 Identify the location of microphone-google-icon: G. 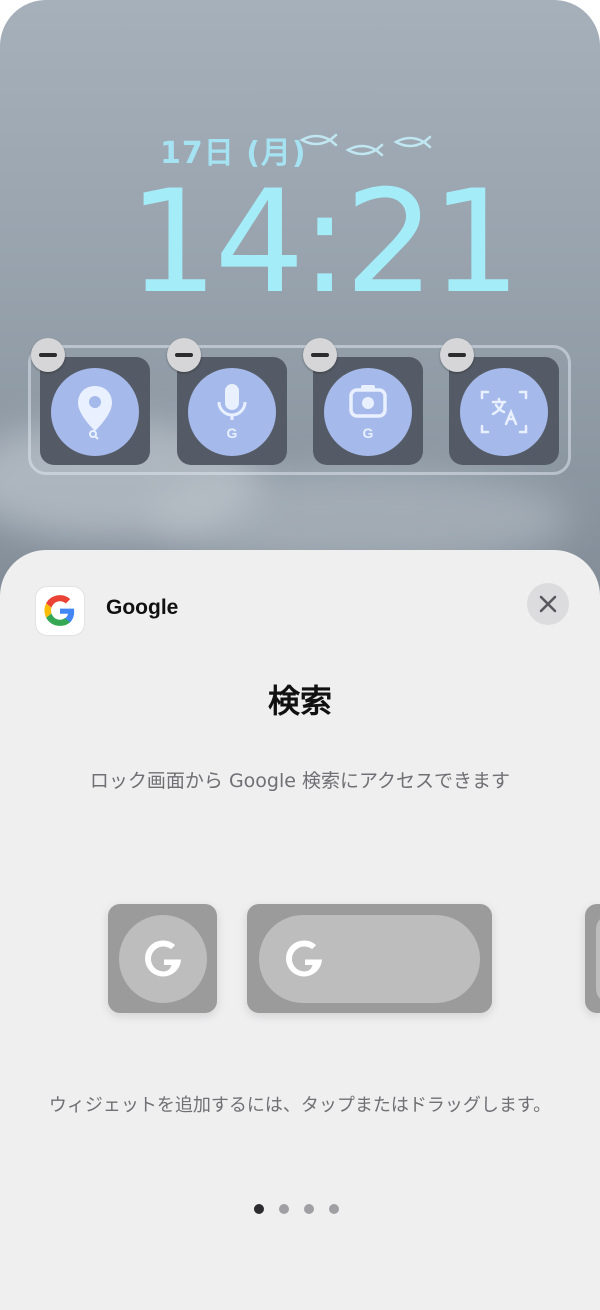
(232, 412).